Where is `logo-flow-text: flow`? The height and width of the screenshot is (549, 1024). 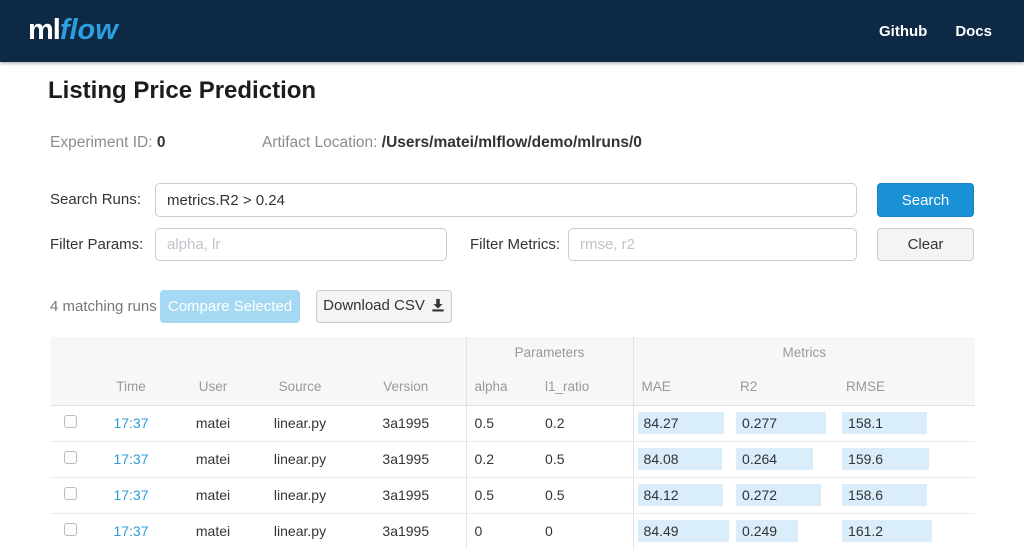
logo-flow-text: flow is located at coordinates (88, 30).